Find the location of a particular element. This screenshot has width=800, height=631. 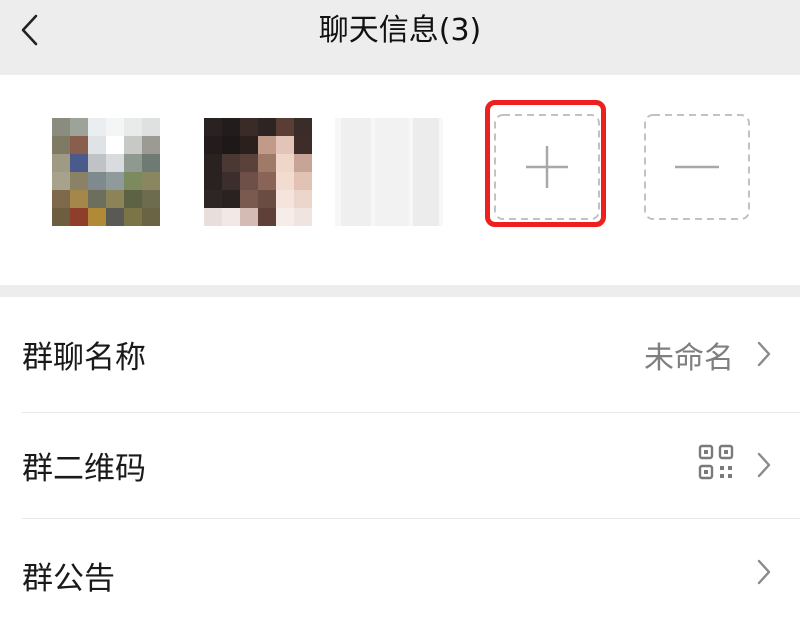

group-notice-label: 群公告 is located at coordinates (68, 578).